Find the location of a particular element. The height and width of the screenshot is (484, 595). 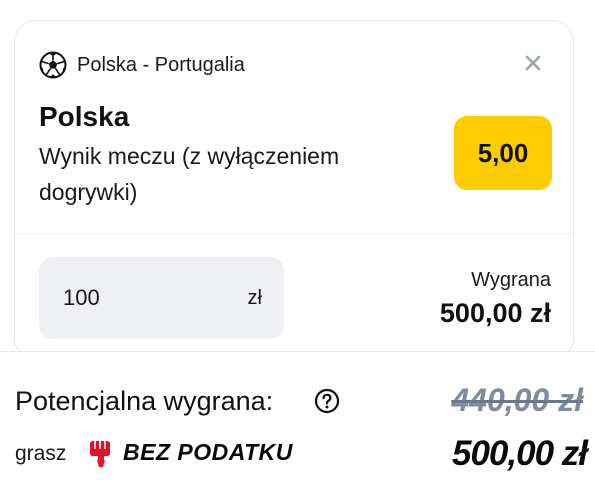

win-label: Wygrana is located at coordinates (511, 280).